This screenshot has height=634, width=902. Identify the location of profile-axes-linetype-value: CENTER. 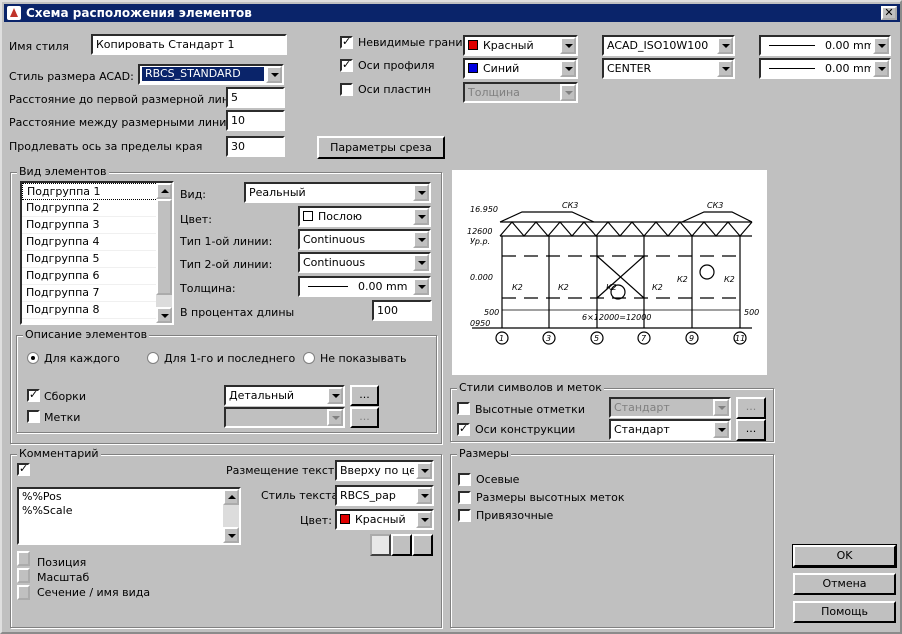
(629, 68).